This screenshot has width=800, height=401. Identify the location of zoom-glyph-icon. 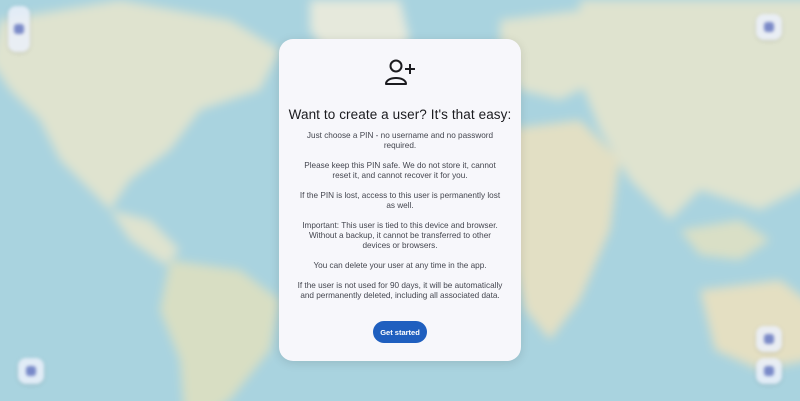
(19, 29).